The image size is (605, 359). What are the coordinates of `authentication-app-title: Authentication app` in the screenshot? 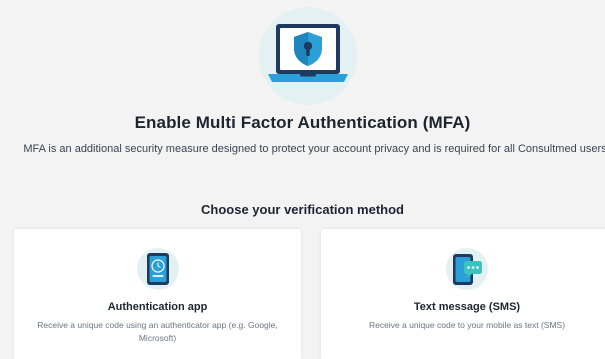 It's located at (157, 307).